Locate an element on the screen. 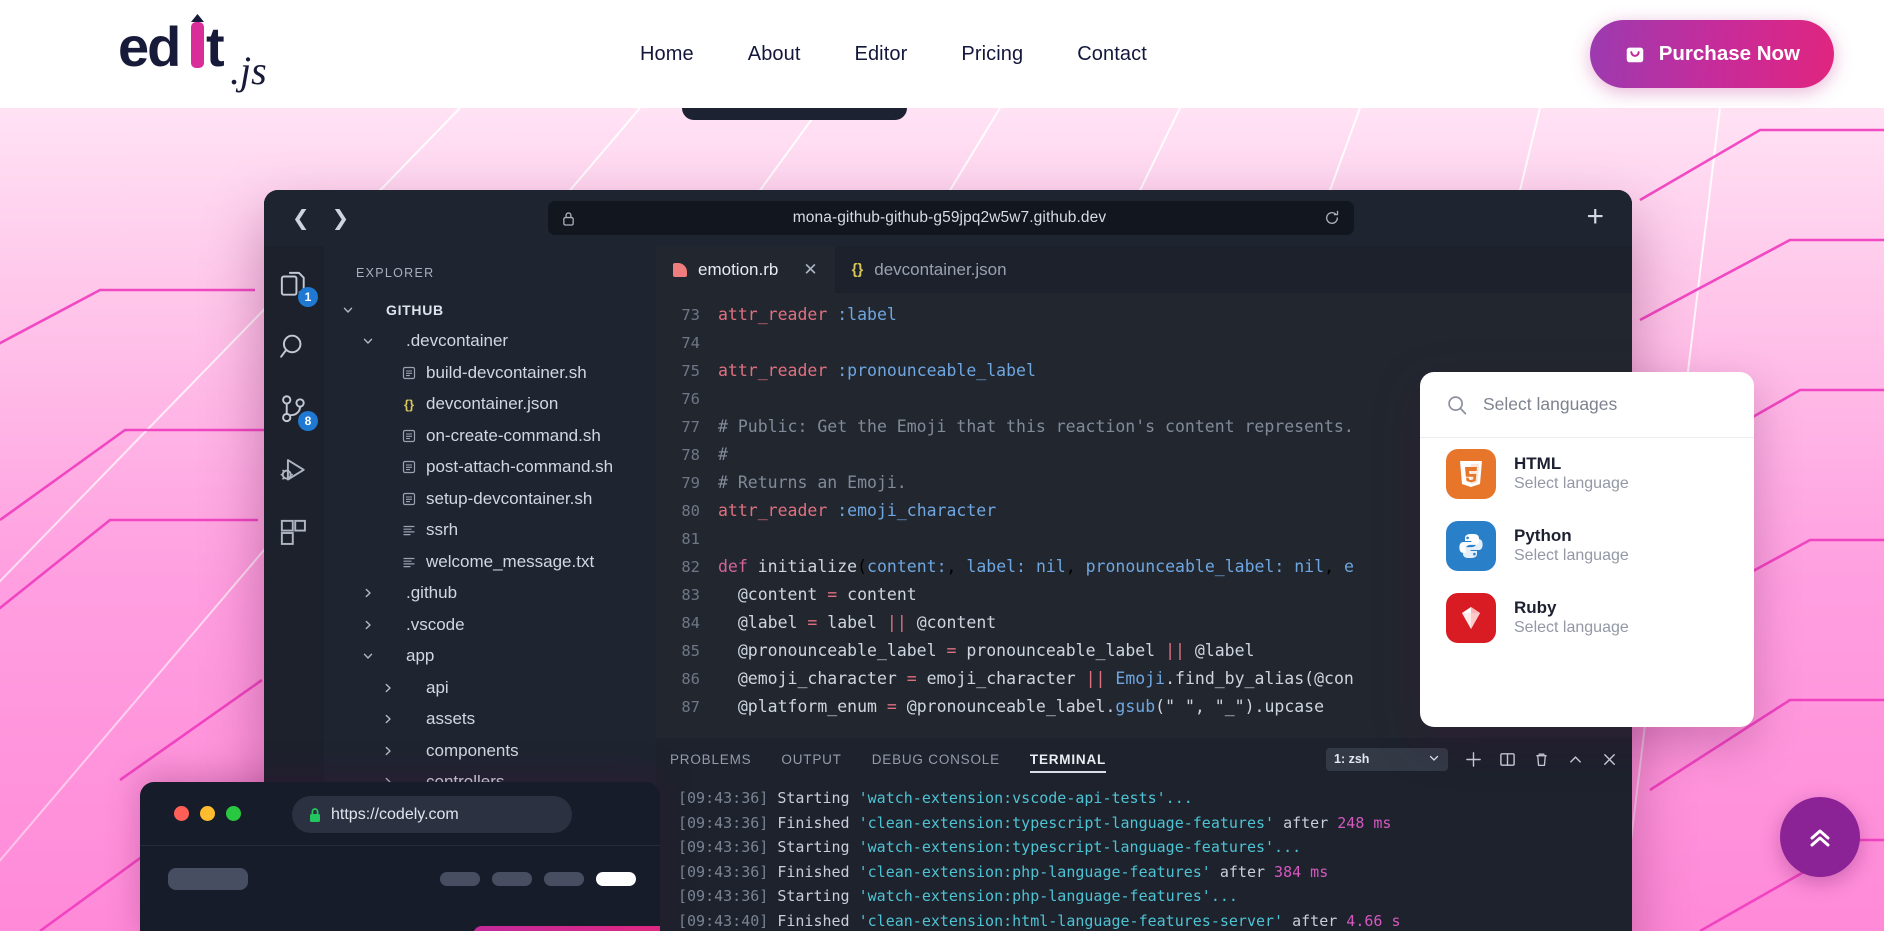 This screenshot has height=931, width=1884. traffic-light-minimize is located at coordinates (207, 813).